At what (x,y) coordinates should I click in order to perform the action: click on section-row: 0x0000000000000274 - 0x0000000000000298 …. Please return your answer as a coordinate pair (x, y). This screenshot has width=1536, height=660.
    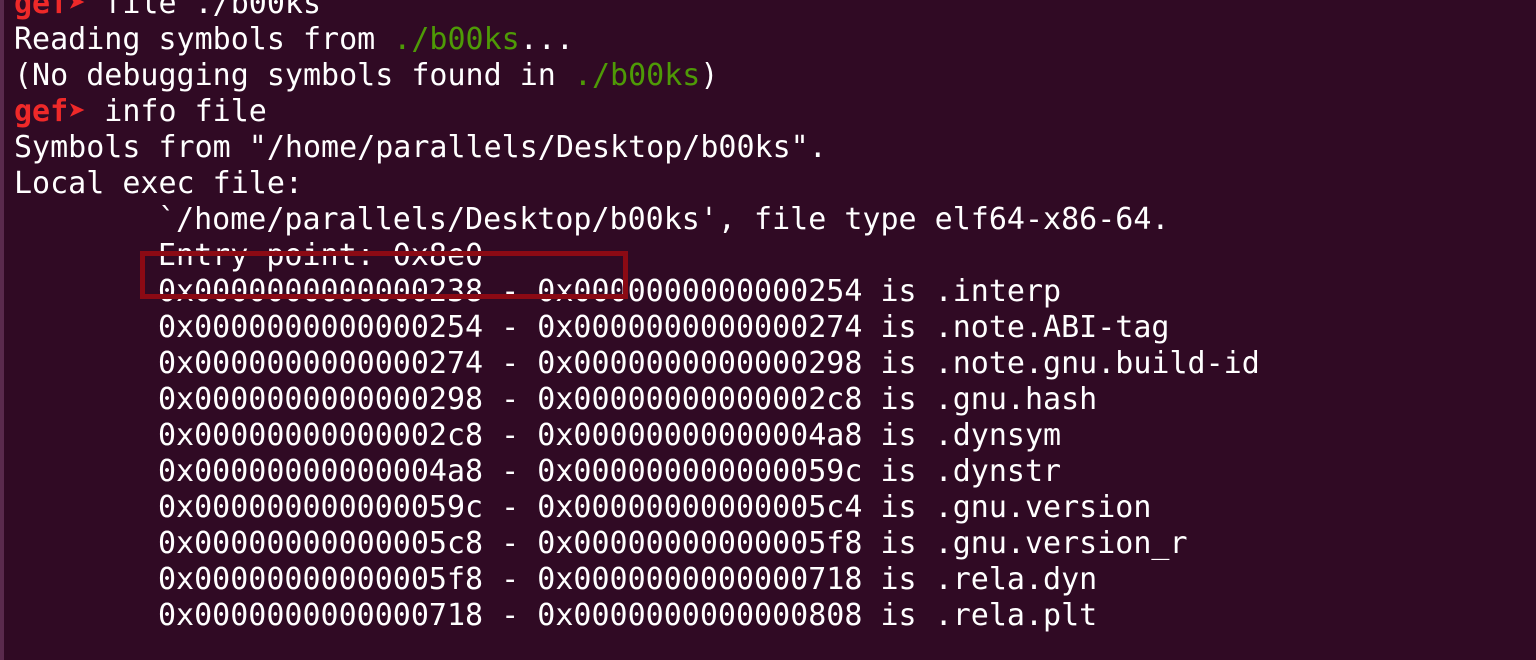
    Looking at the image, I should click on (709, 363).